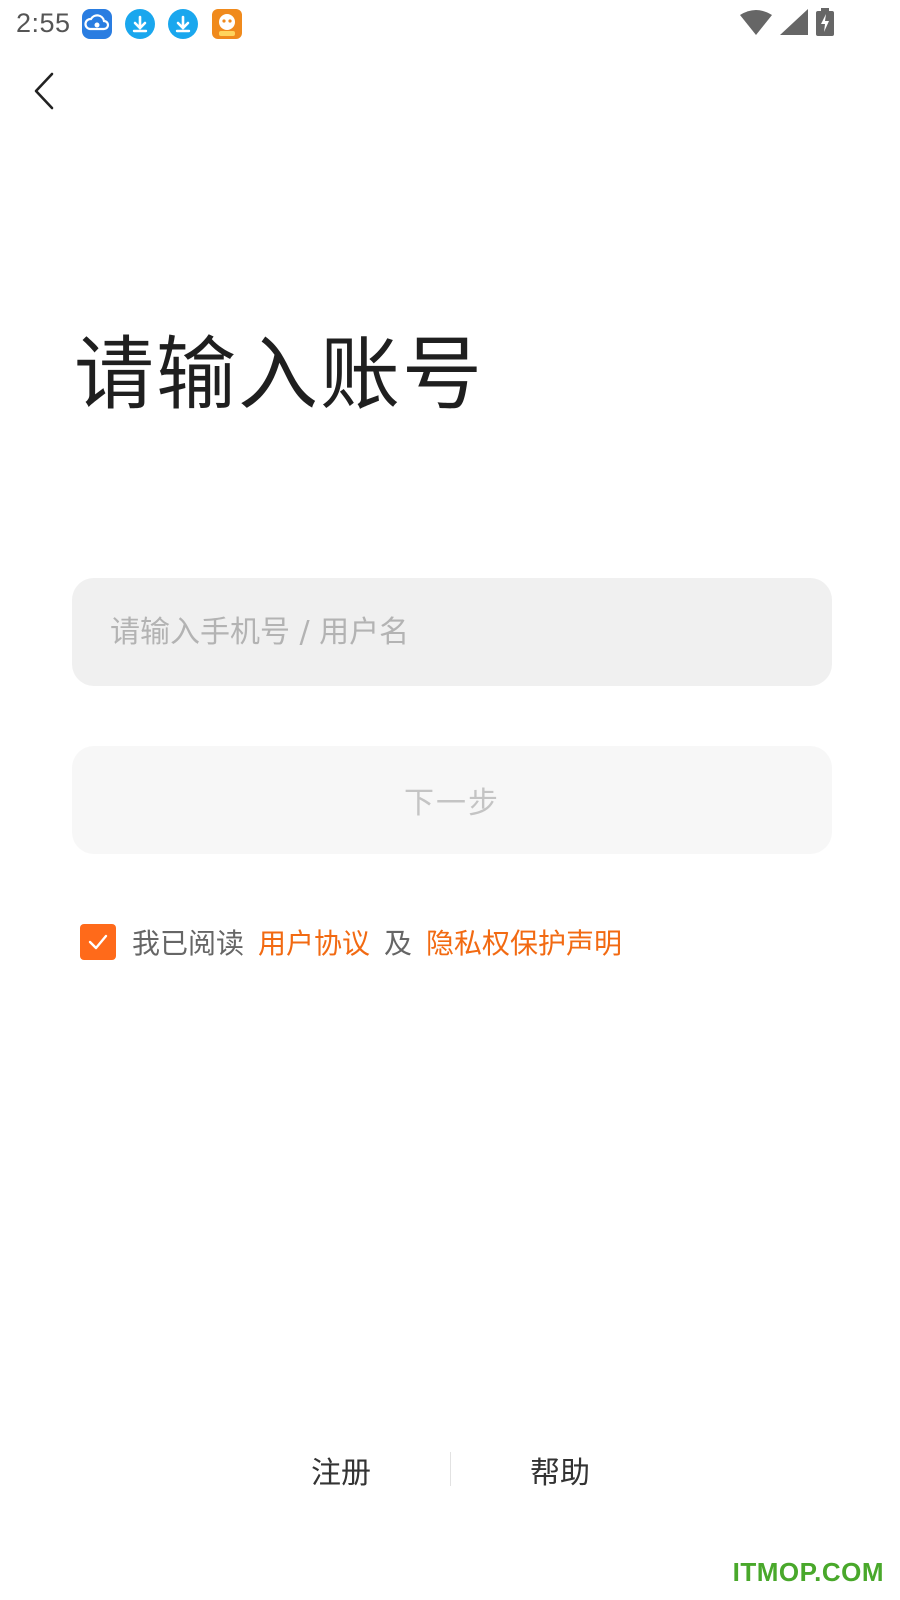 Image resolution: width=900 pixels, height=1600 pixels. I want to click on page-title: 请输入账号, so click(279, 374).